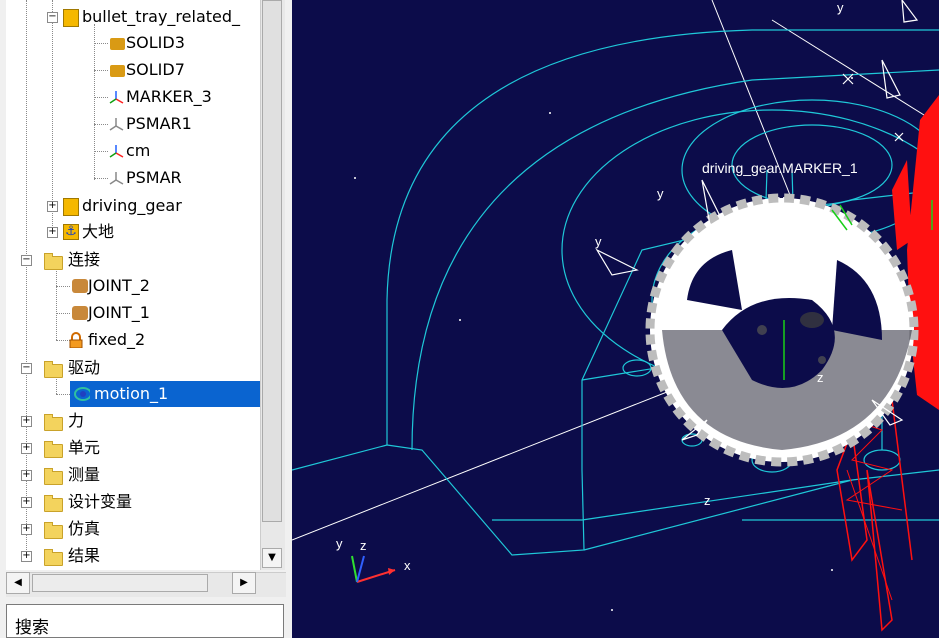 The width and height of the screenshot is (939, 638). I want to click on lock-icon, so click(76, 340).